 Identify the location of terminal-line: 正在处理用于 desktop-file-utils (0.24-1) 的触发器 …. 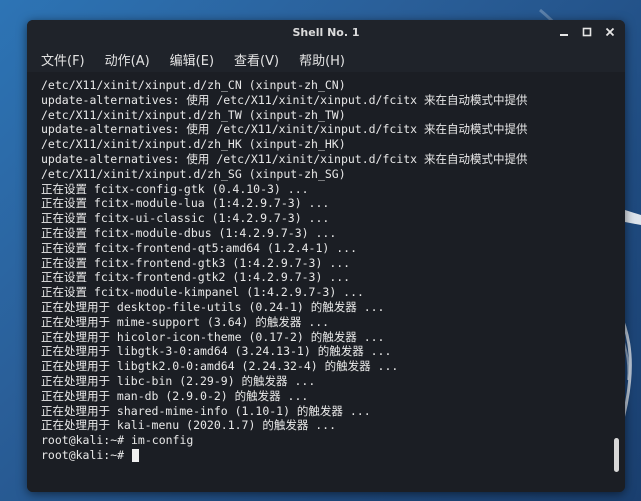
(213, 306).